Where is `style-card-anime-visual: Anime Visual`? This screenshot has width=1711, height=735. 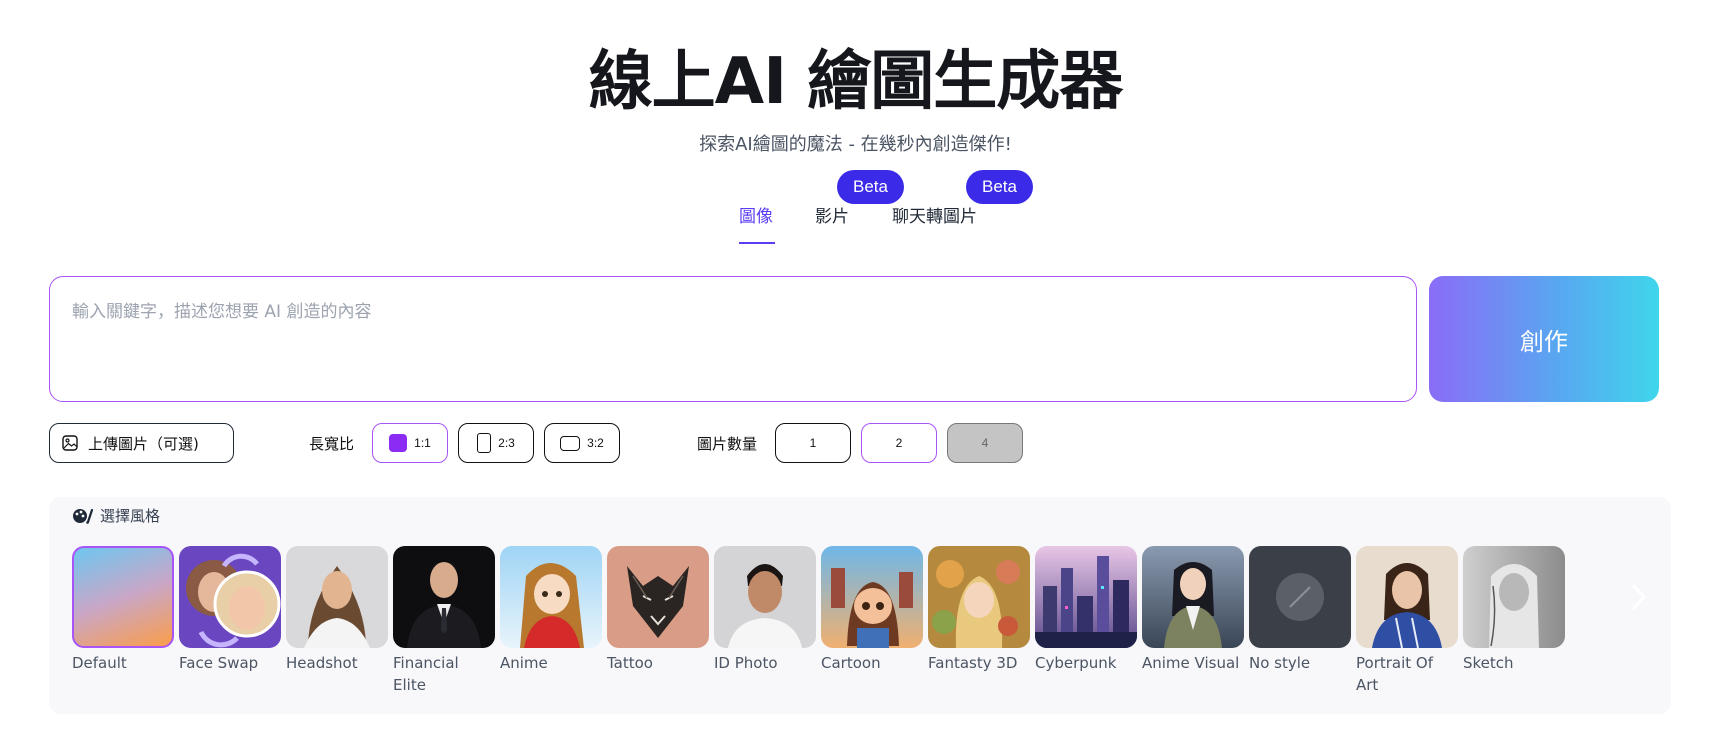
style-card-anime-visual: Anime Visual is located at coordinates (1193, 610).